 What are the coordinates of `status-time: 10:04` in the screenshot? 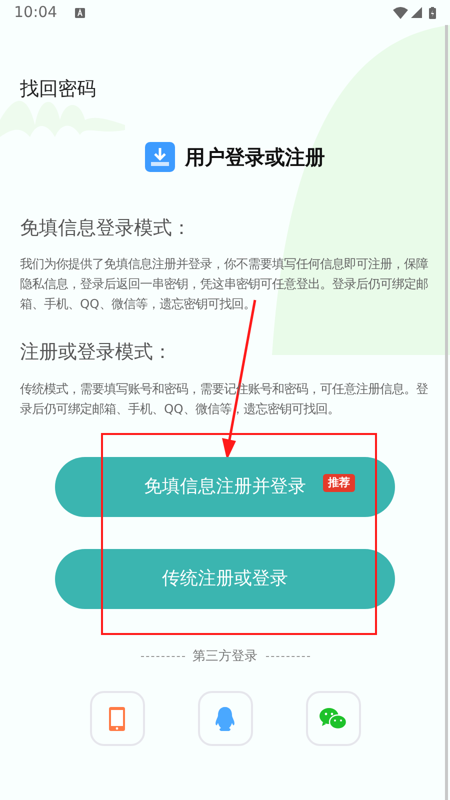 It's located at (36, 13).